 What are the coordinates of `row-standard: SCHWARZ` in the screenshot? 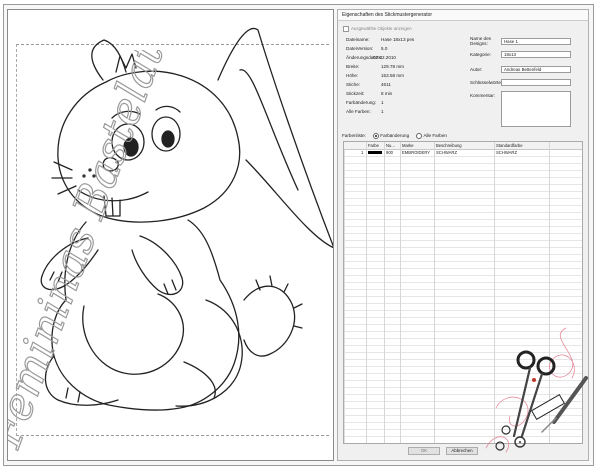 It's located at (507, 152).